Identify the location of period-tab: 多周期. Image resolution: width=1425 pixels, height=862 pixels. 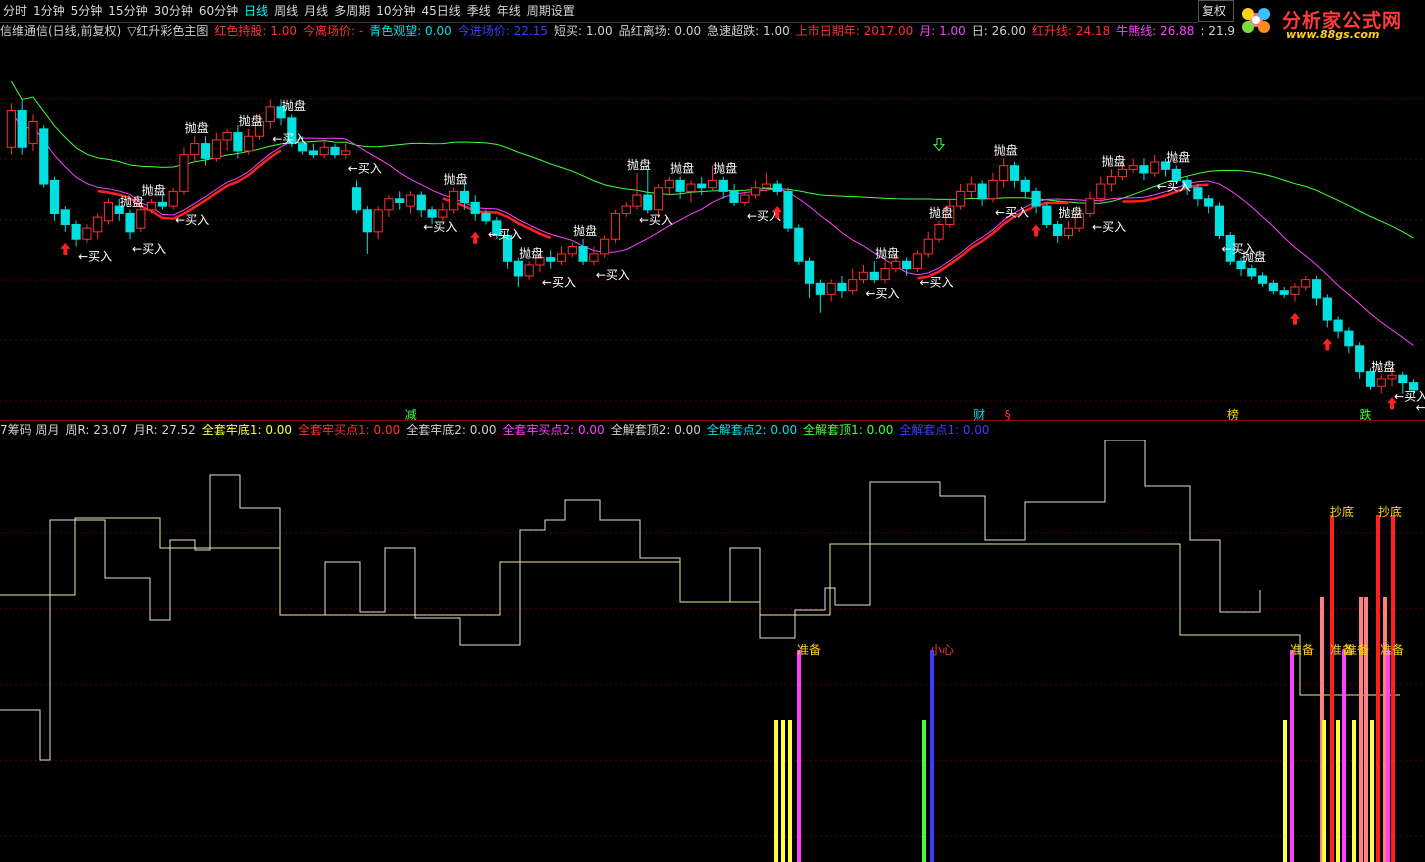
(352, 11).